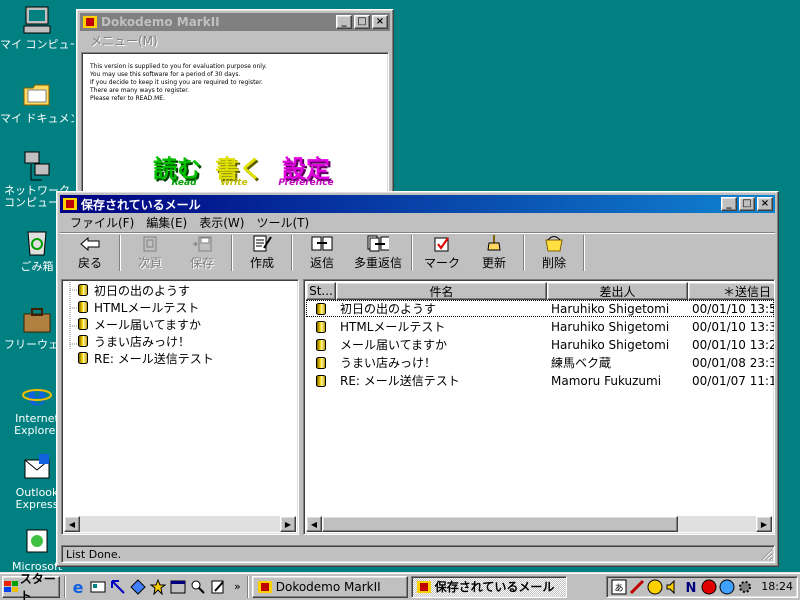 This screenshot has height=600, width=800. I want to click on refresh-button: 更新, so click(494, 253).